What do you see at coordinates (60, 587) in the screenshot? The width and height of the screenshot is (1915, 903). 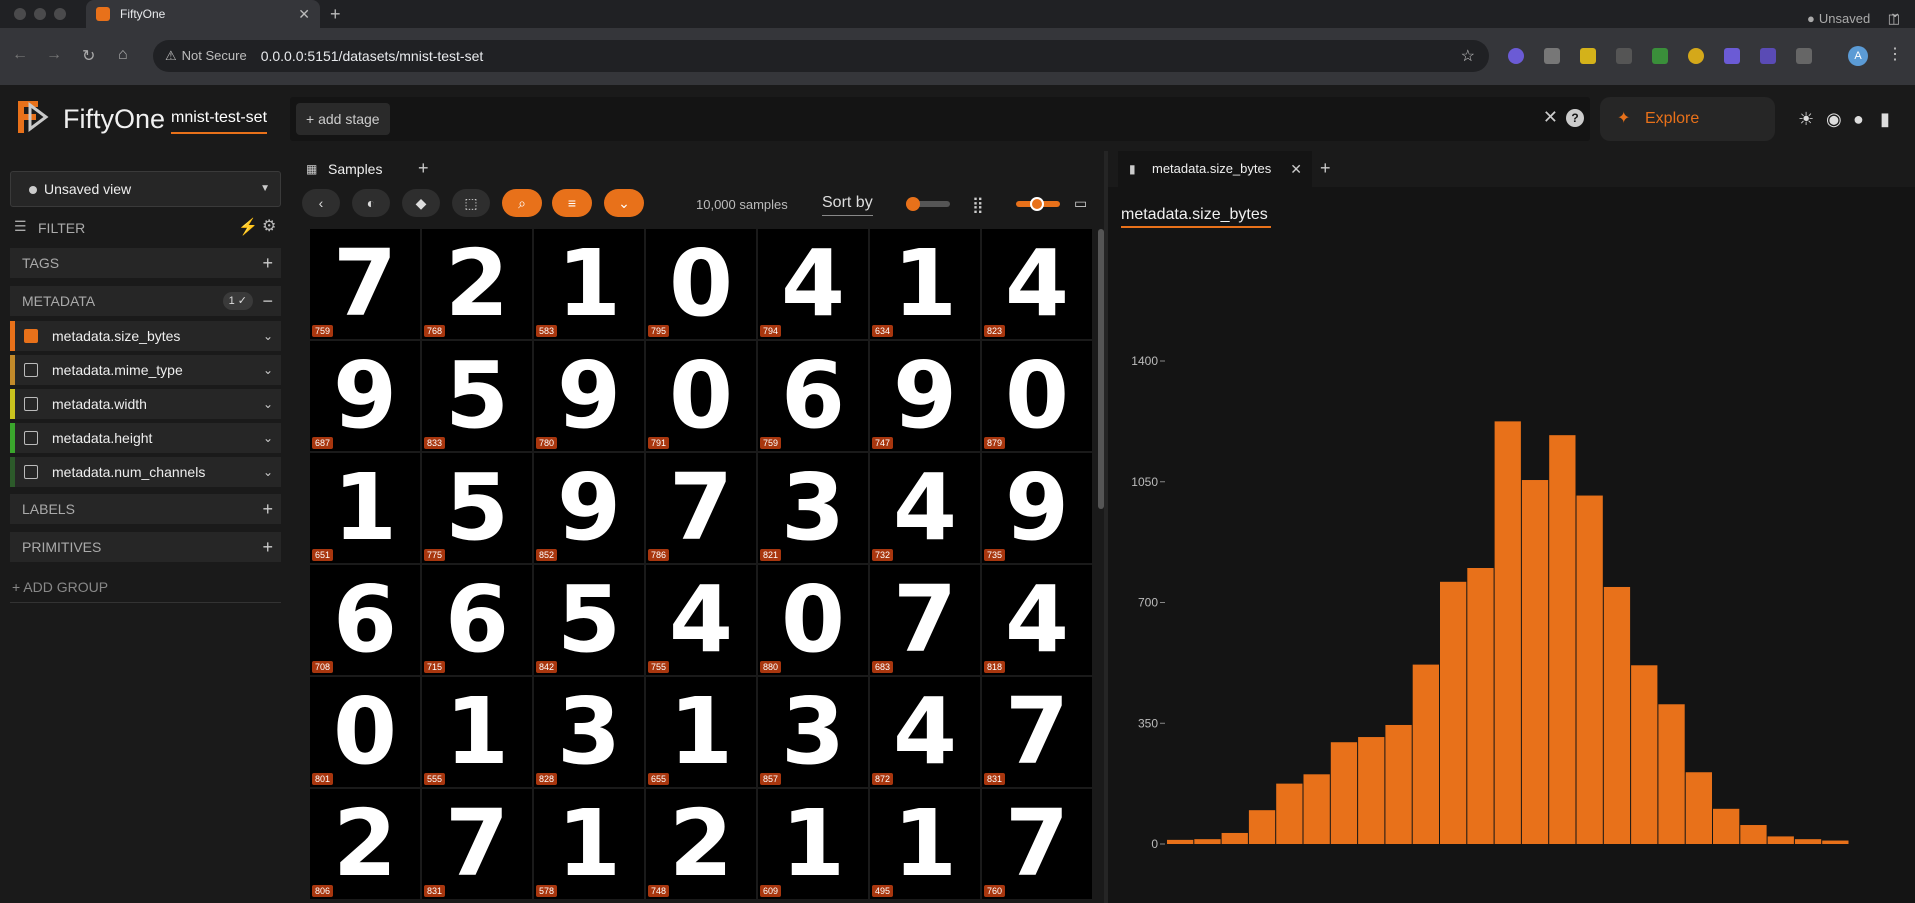 I see `add-group-button: + ADD GROUP` at bounding box center [60, 587].